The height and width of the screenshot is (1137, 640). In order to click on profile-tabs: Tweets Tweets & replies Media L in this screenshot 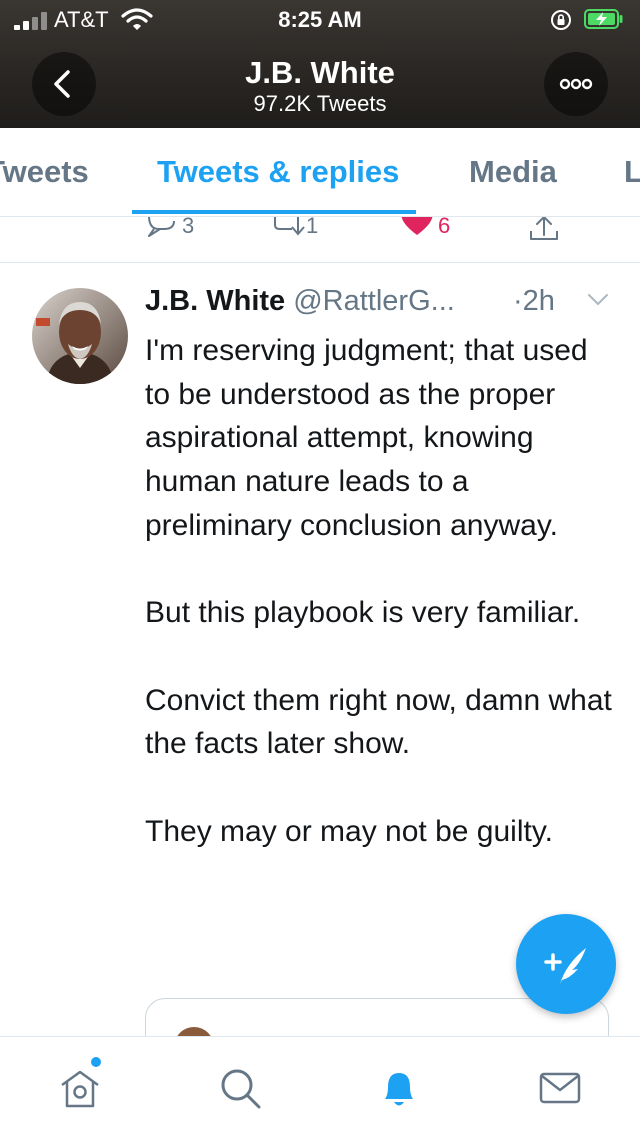, I will do `click(320, 172)`.